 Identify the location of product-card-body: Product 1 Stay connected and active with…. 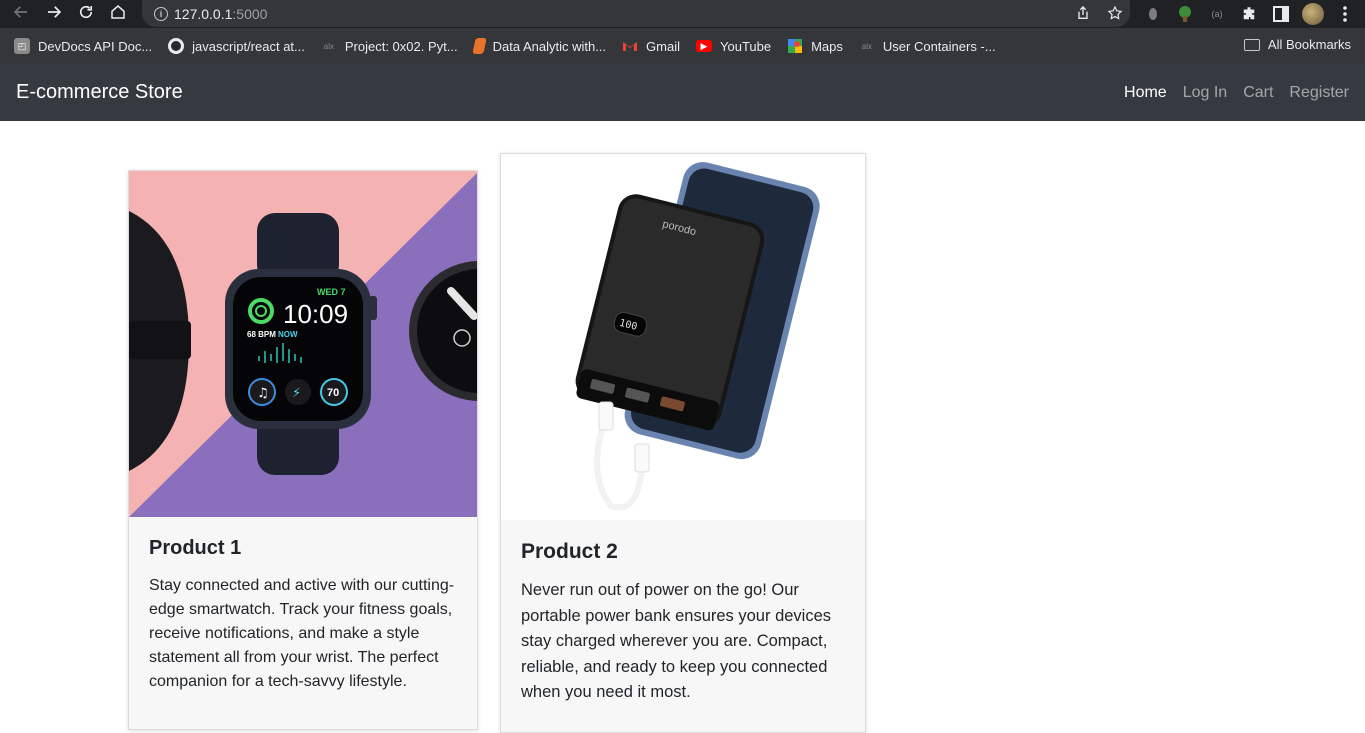
(303, 615).